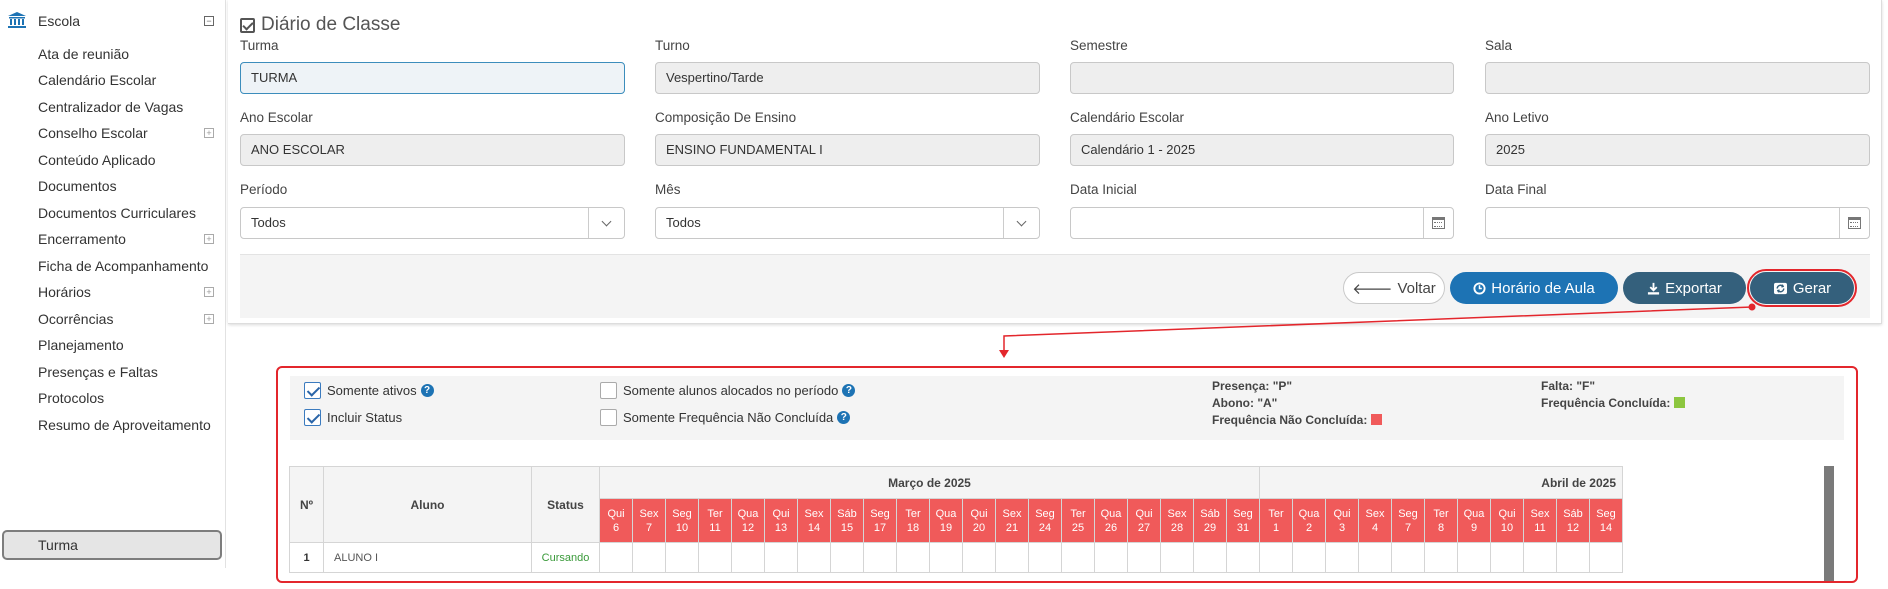 Image resolution: width=1888 pixels, height=589 pixels. Describe the element at coordinates (1802, 288) in the screenshot. I see `gerar-button: Gerar` at that location.